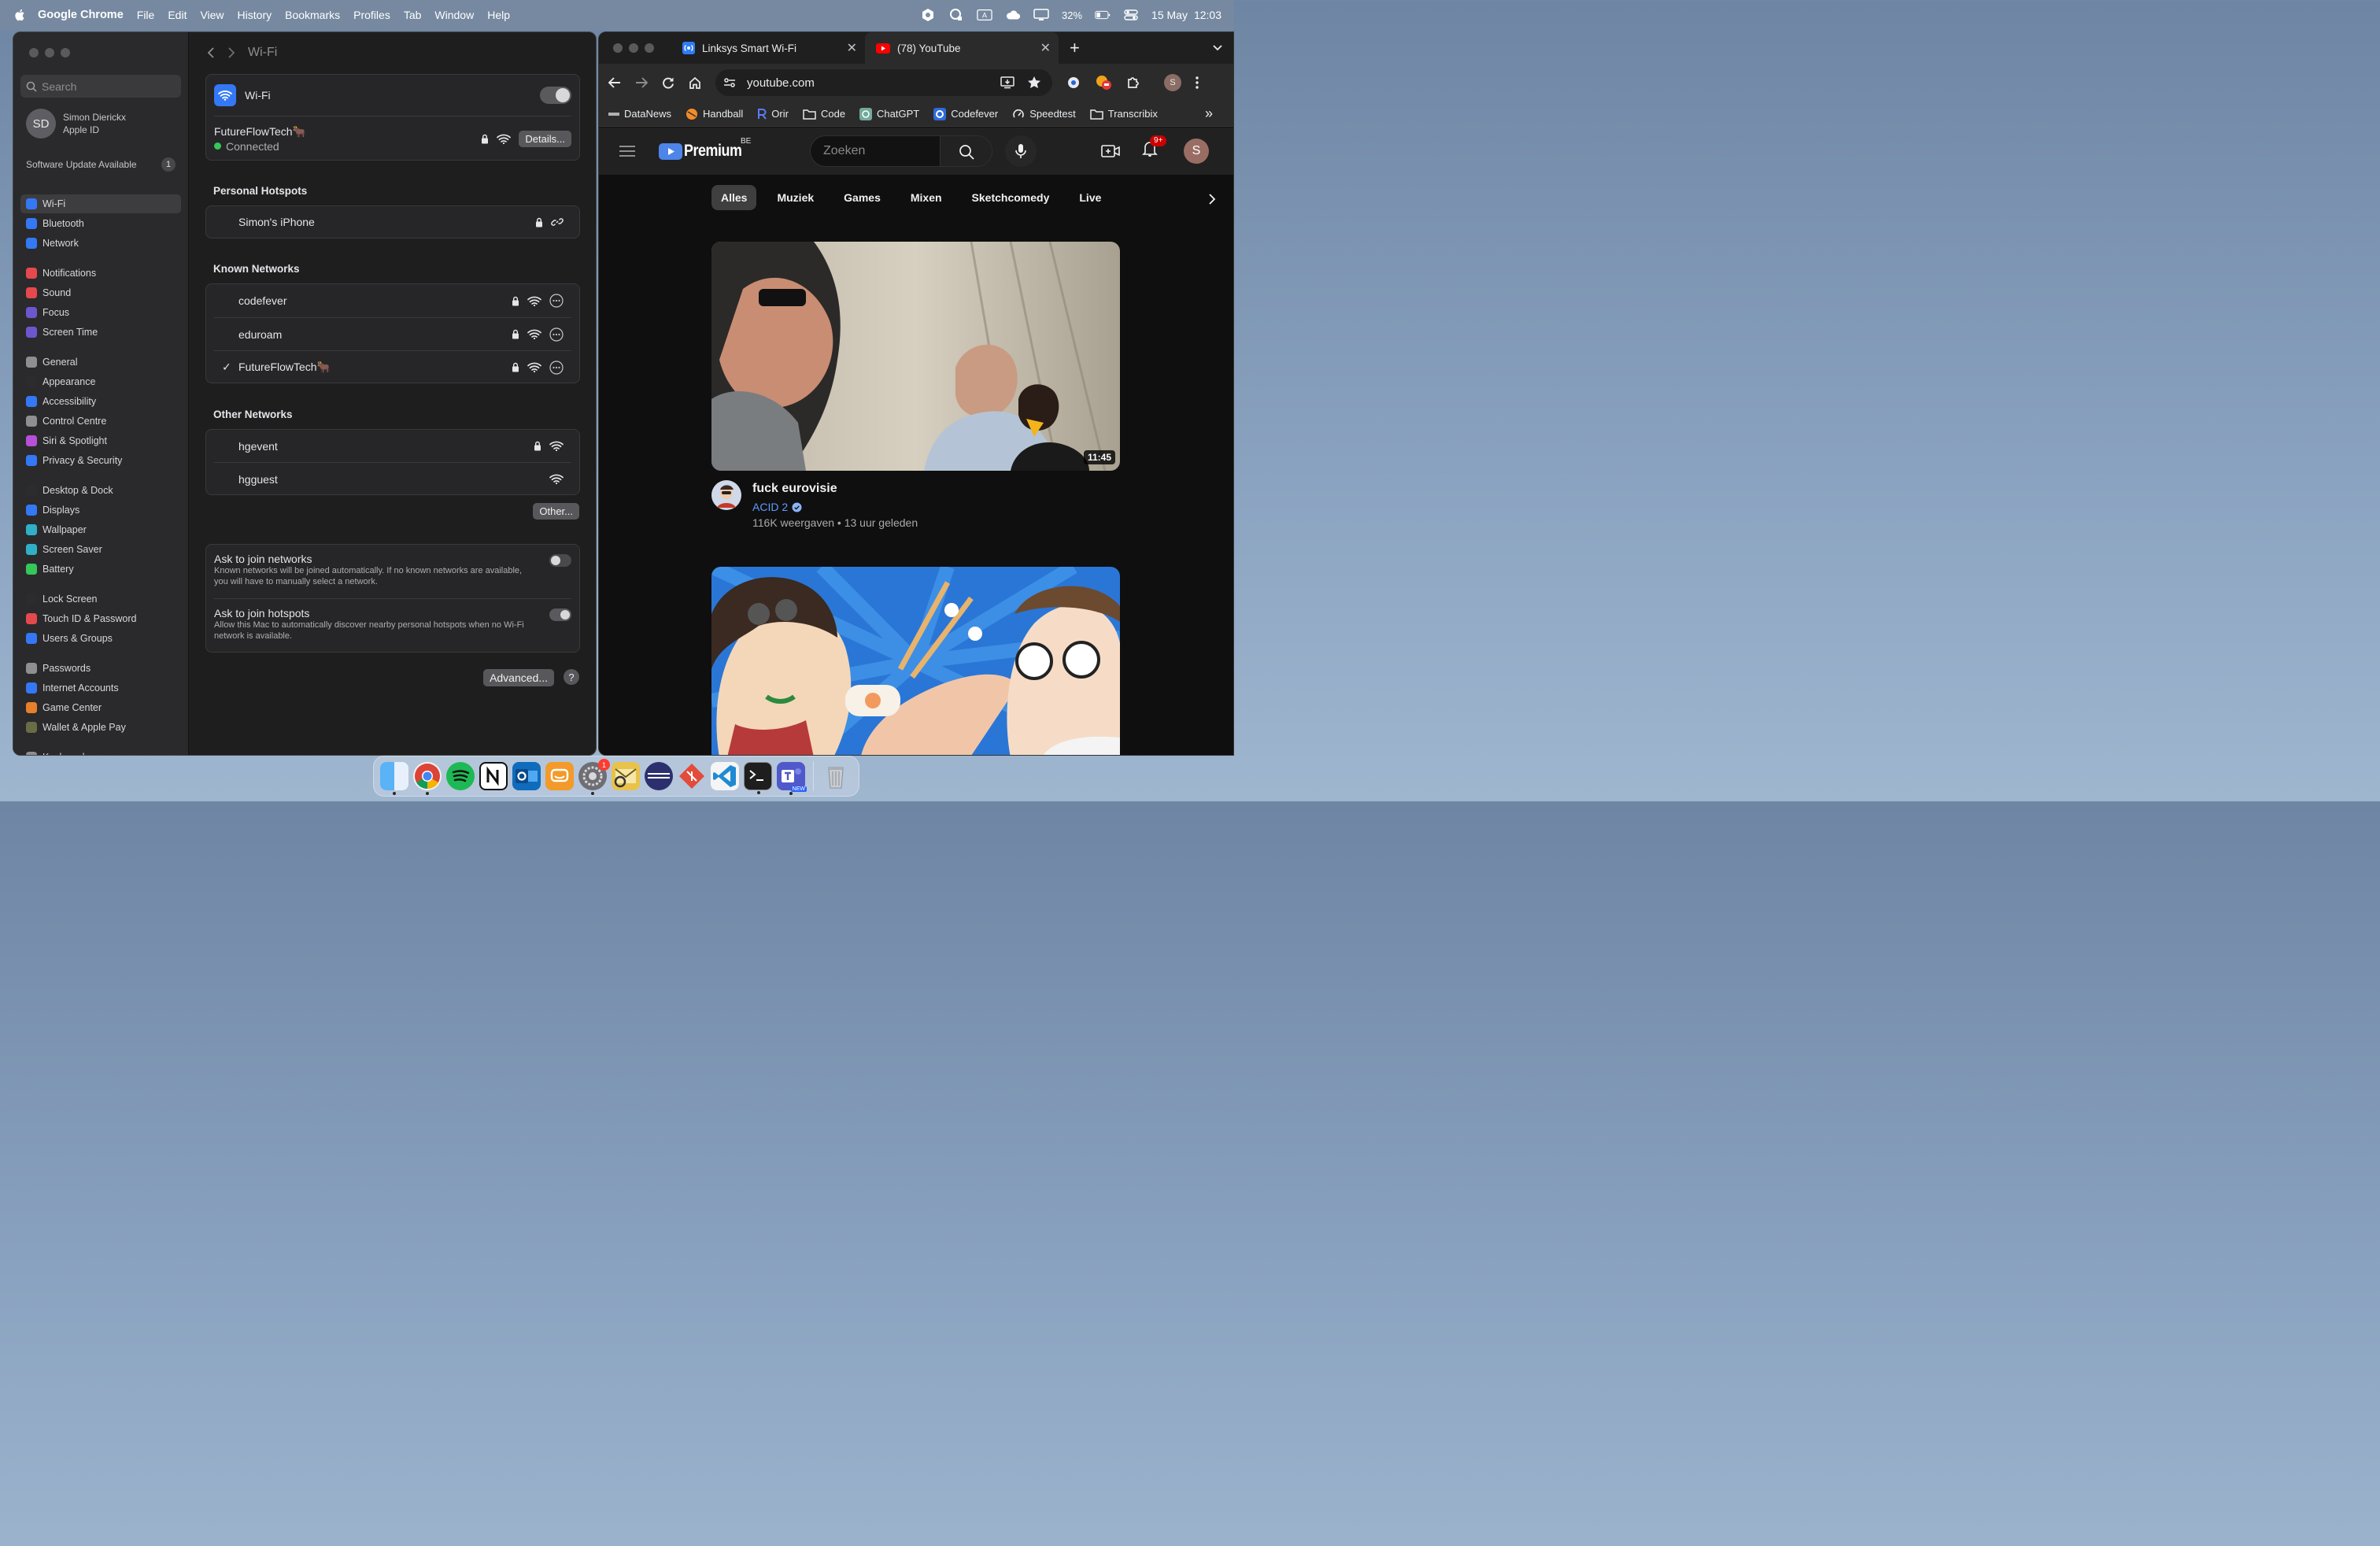 This screenshot has height=1546, width=2380. I want to click on back-arrow-icon, so click(614, 82).